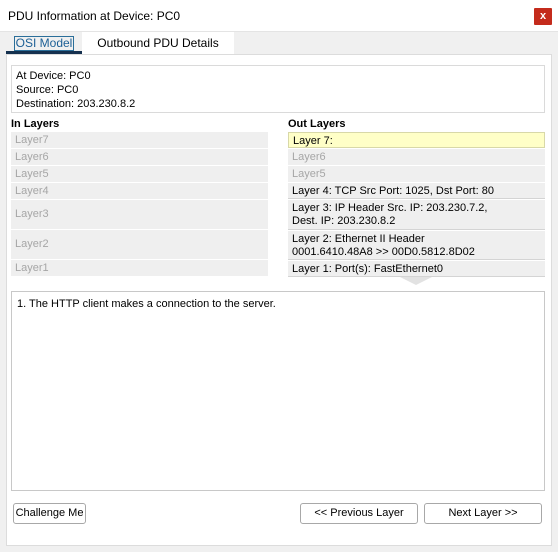 This screenshot has width=558, height=552. Describe the element at coordinates (416, 157) in the screenshot. I see `out-layer-6: Layer6` at that location.